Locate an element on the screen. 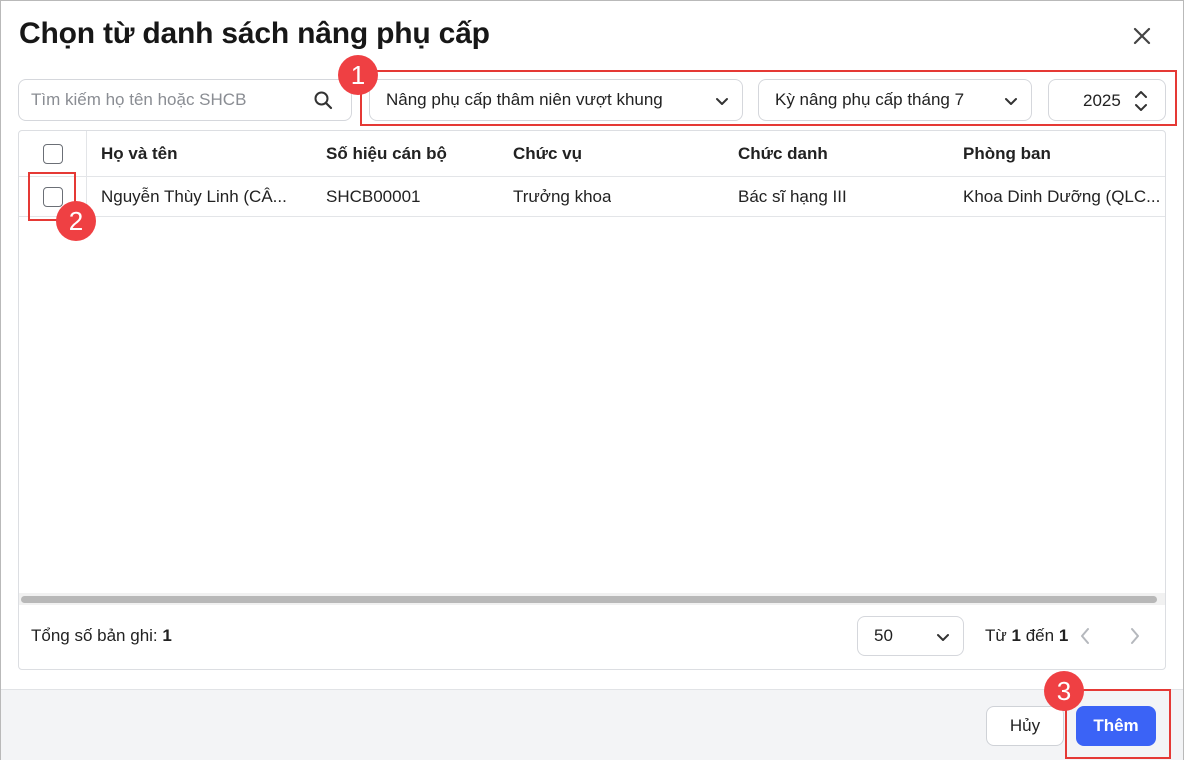 This screenshot has width=1184, height=760. total-label: Tổng số bản ghi: is located at coordinates (94, 635).